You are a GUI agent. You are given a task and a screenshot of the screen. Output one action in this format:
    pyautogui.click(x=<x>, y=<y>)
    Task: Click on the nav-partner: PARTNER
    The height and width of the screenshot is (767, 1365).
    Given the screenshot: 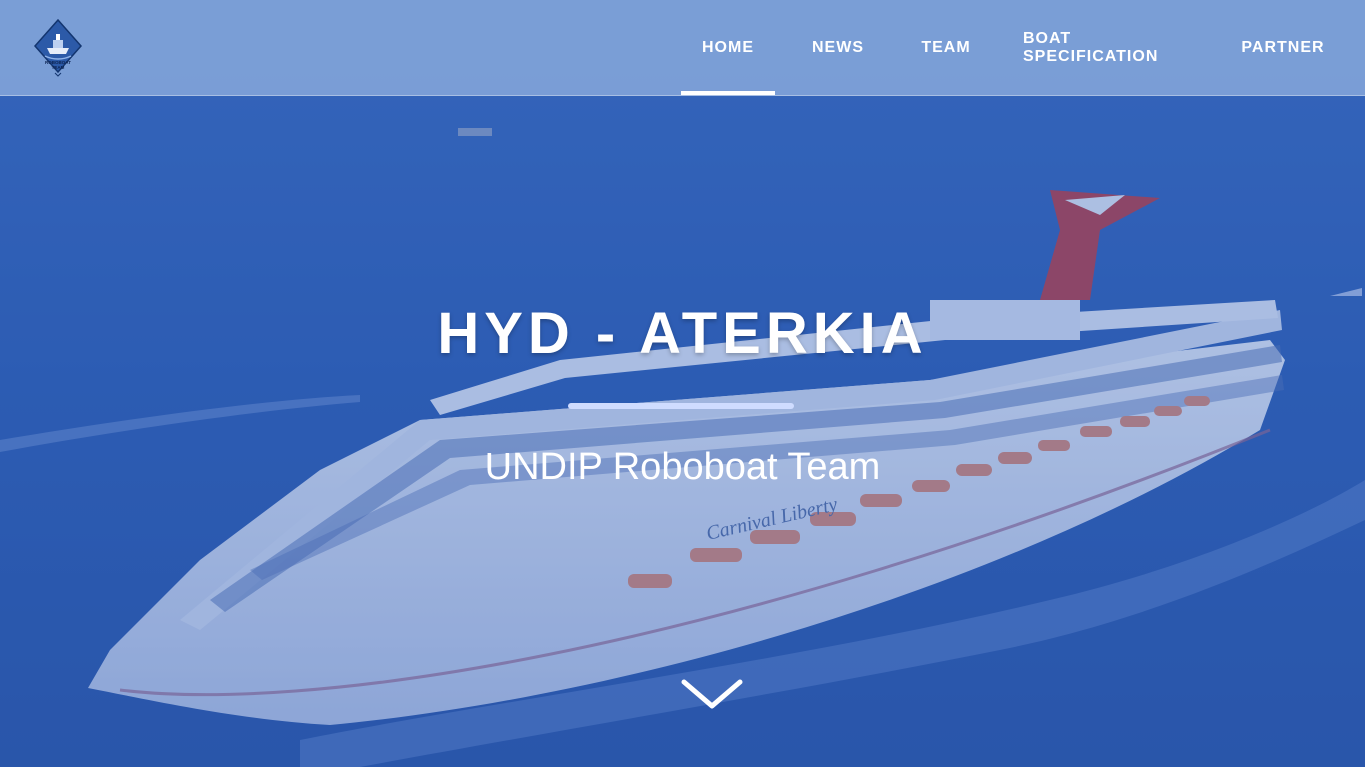 What is the action you would take?
    pyautogui.click(x=1283, y=47)
    